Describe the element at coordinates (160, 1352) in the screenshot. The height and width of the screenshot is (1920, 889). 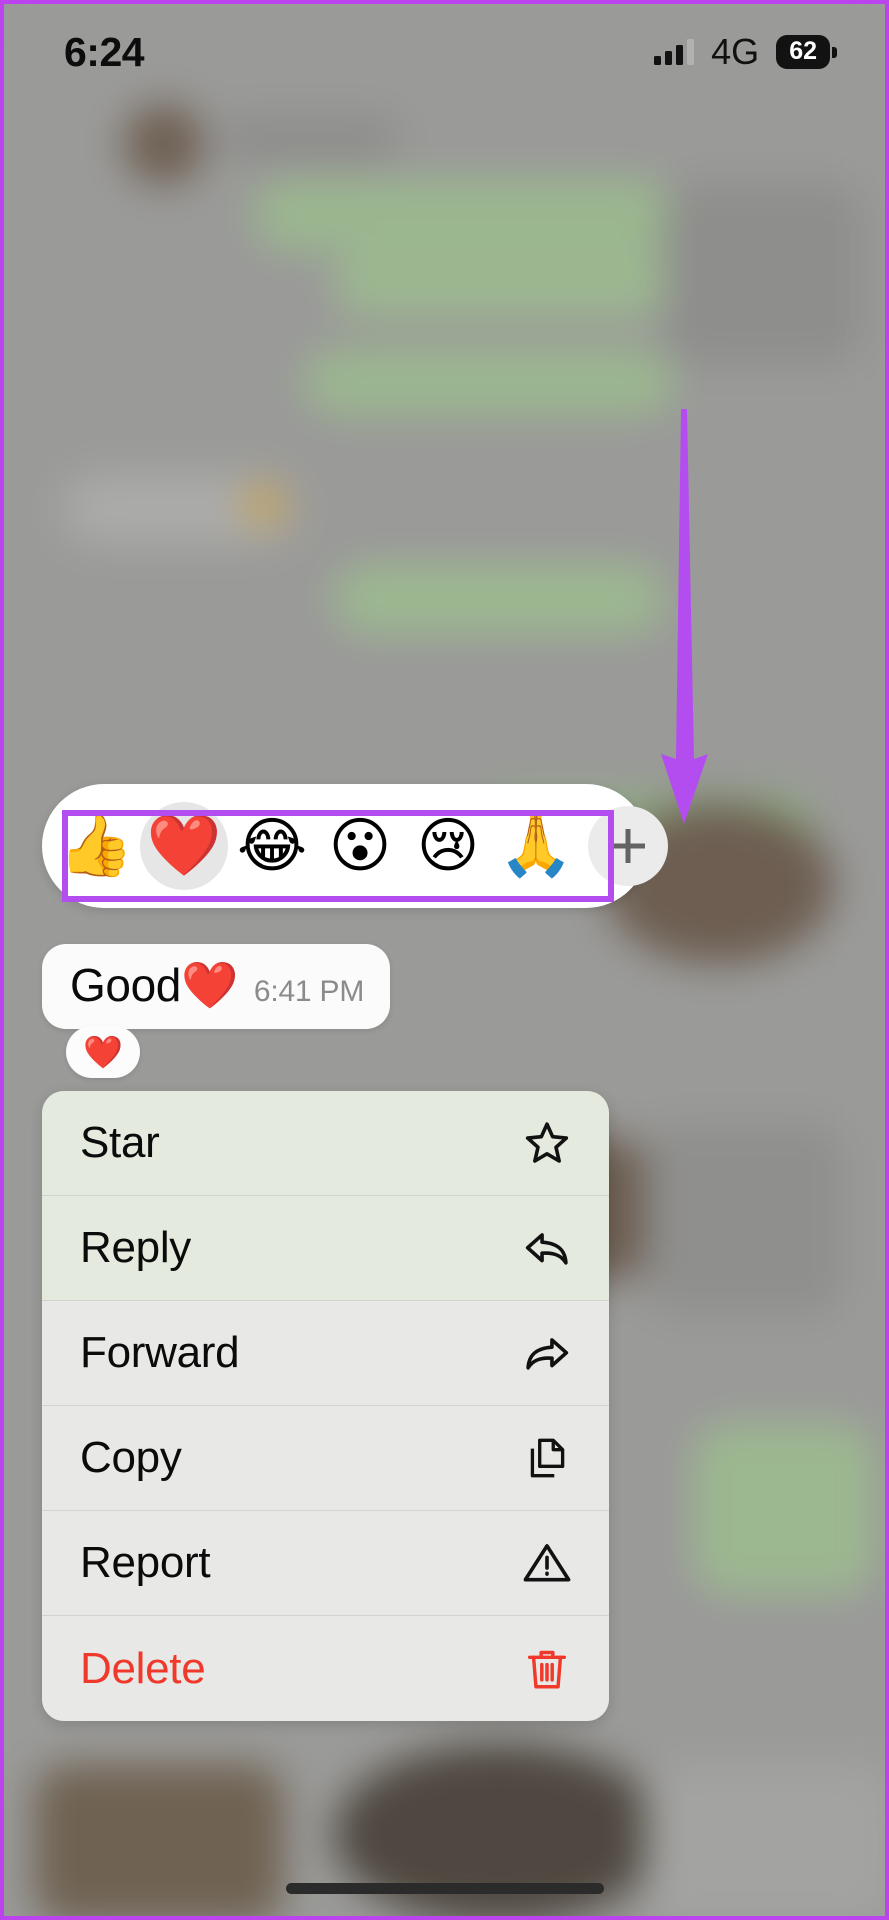
I see `menu-item-label: Forward` at that location.